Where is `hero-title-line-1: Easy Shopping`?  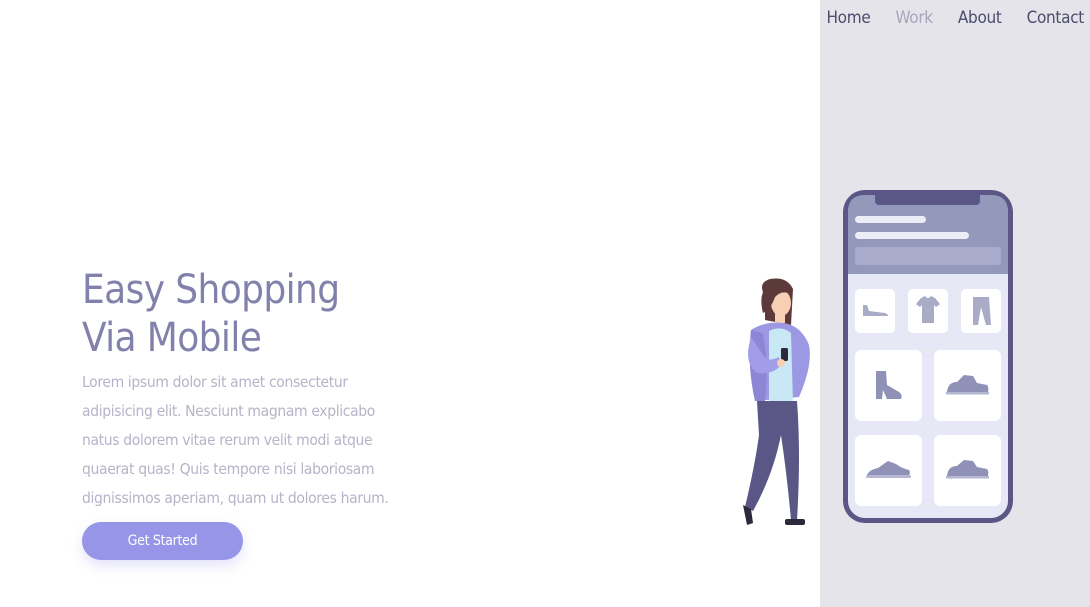 hero-title-line-1: Easy Shopping is located at coordinates (211, 290).